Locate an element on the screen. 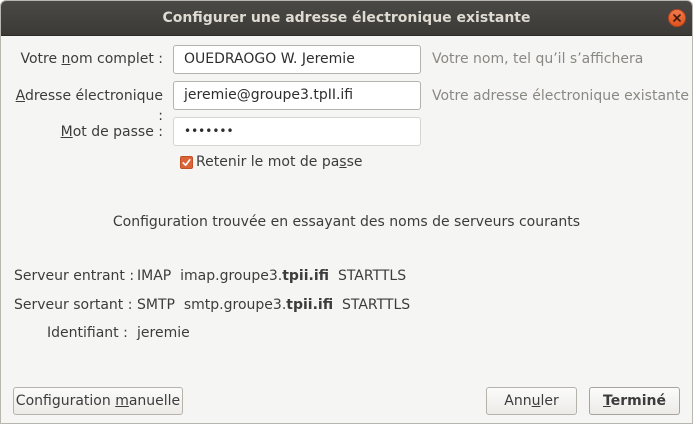  remember-password-checkbox is located at coordinates (186, 162).